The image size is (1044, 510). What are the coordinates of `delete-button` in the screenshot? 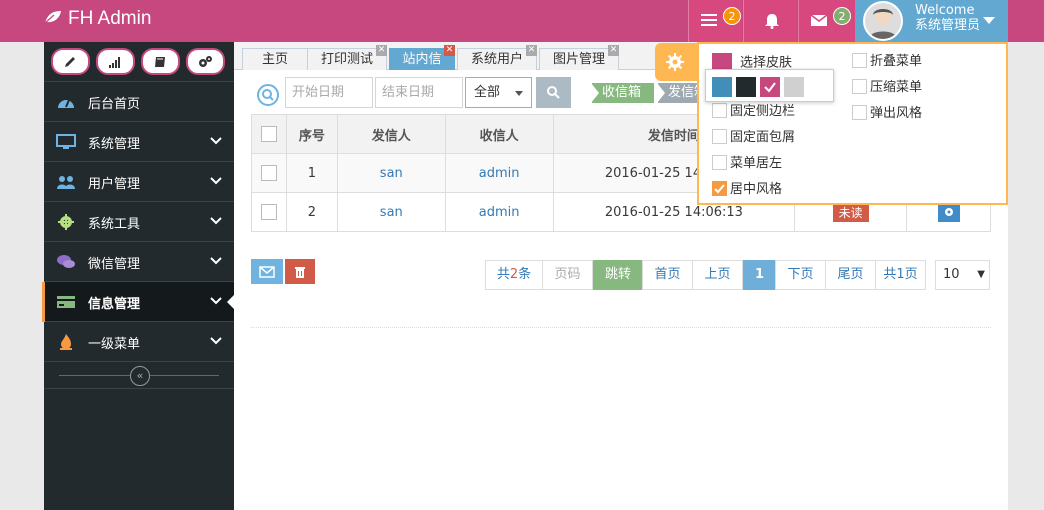 It's located at (300, 271).